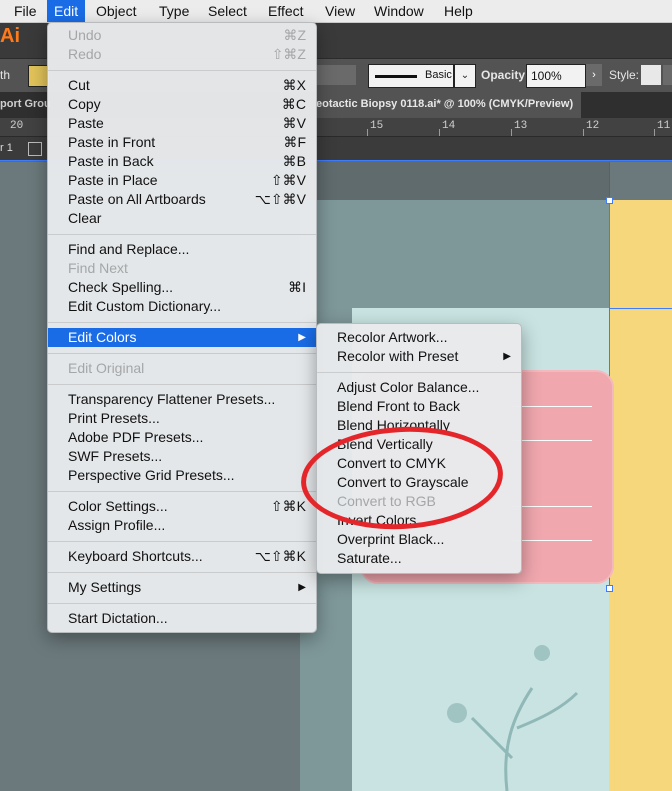 The image size is (672, 791). What do you see at coordinates (294, 142) in the screenshot?
I see `menu-item-shortcut: ⌘F` at bounding box center [294, 142].